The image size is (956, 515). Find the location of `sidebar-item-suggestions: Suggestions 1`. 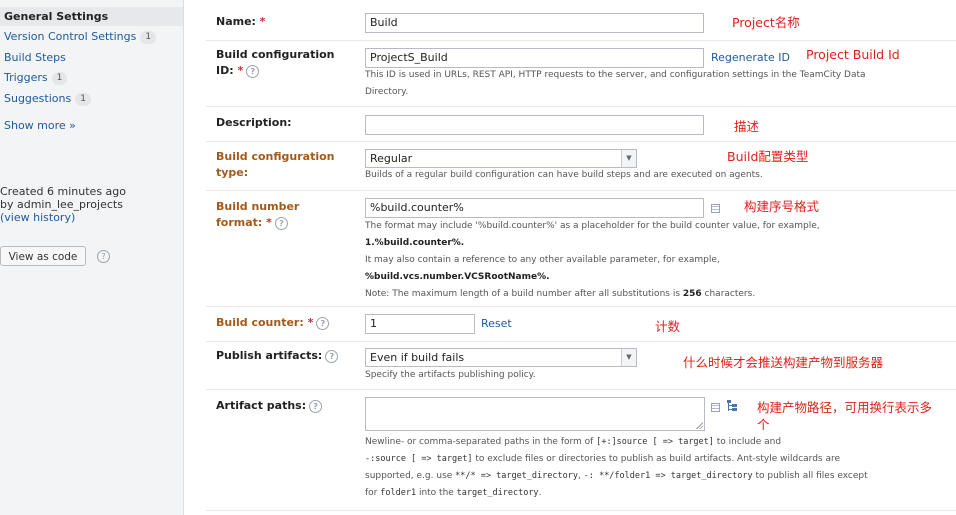

sidebar-item-suggestions: Suggestions 1 is located at coordinates (47, 99).